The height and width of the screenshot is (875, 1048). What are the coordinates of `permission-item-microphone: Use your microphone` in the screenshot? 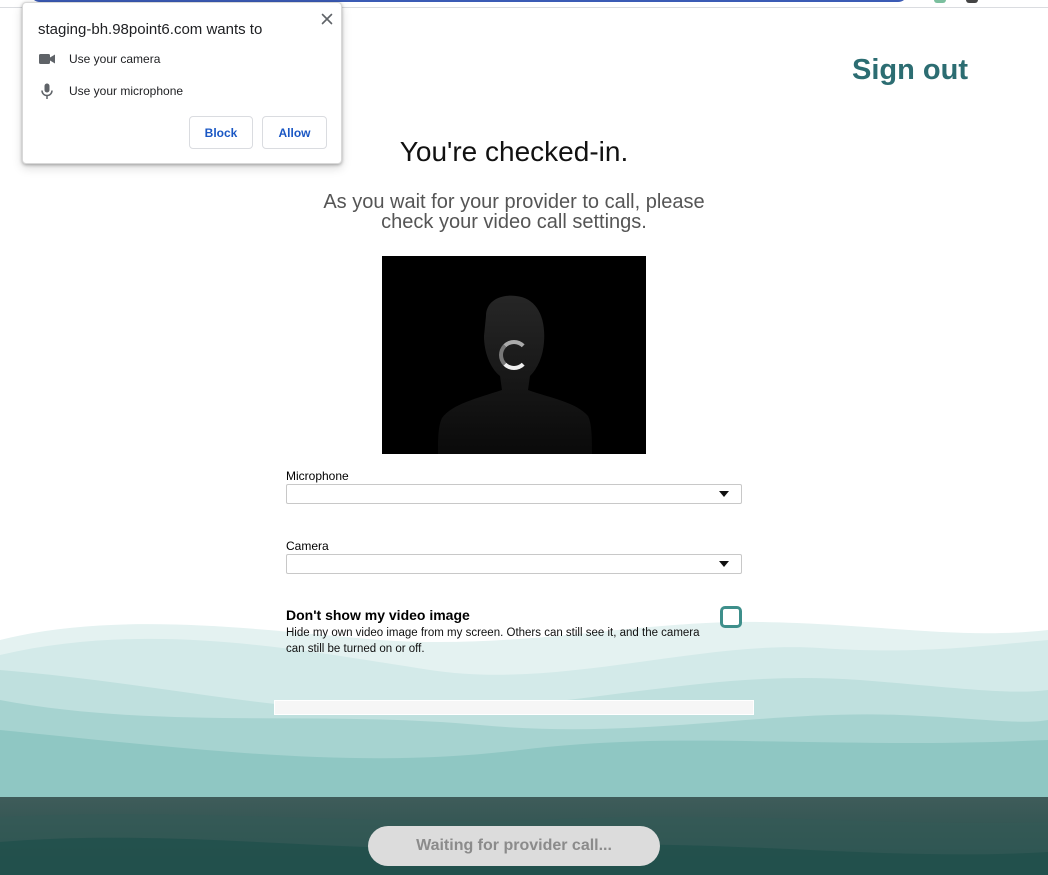 It's located at (178, 91).